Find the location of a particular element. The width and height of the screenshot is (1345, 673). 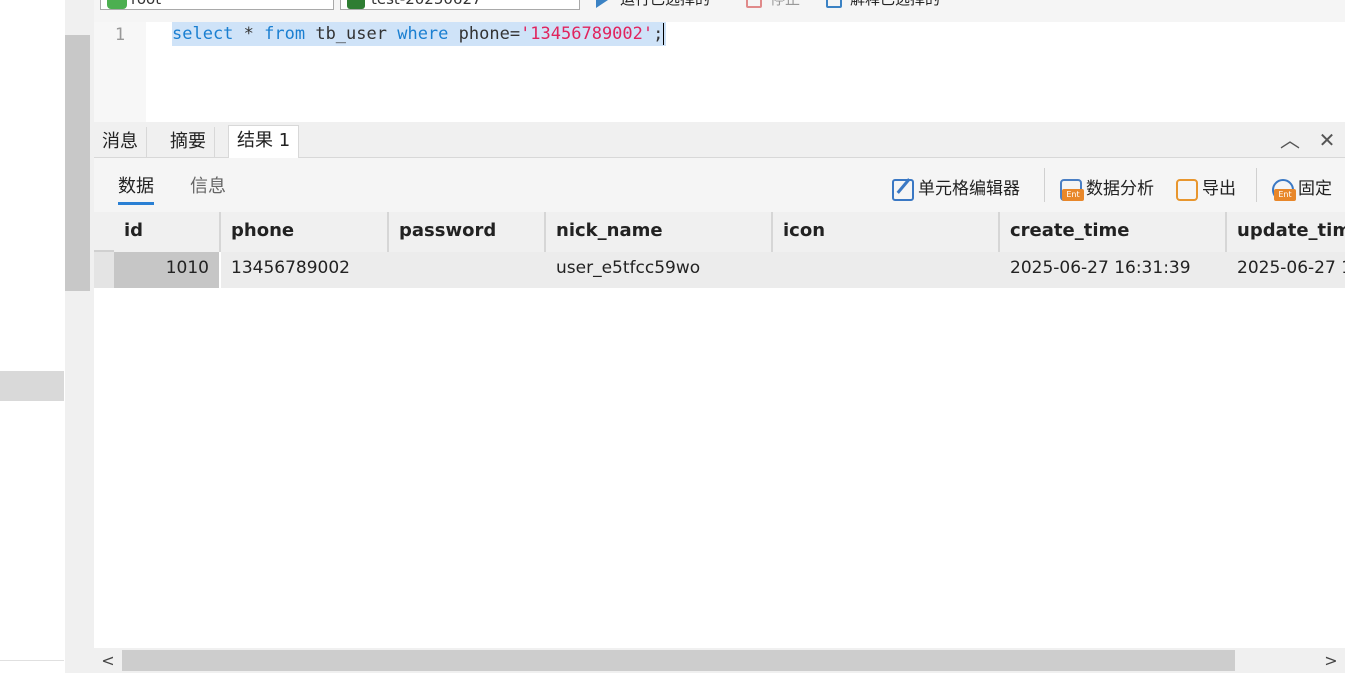

column-header-password: password is located at coordinates (467, 232).